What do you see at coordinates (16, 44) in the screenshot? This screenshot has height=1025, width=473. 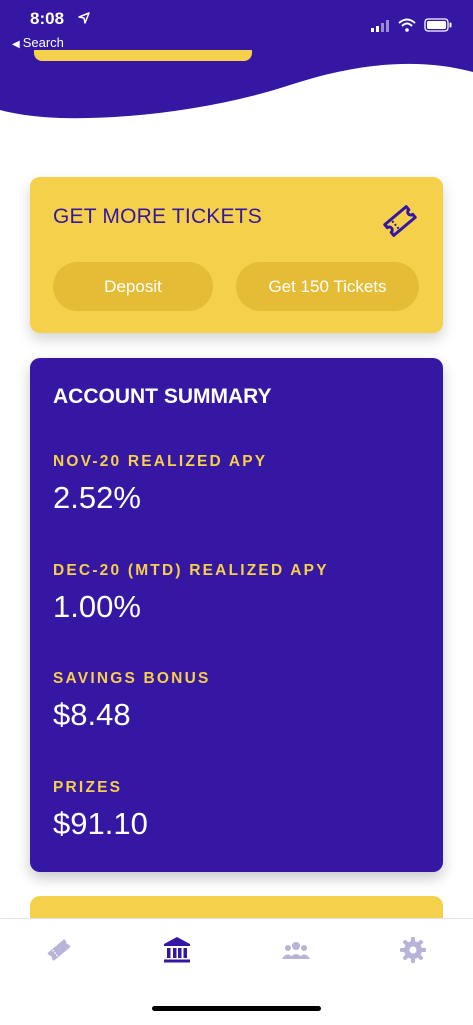 I see `back-triangle-icon: ◀` at bounding box center [16, 44].